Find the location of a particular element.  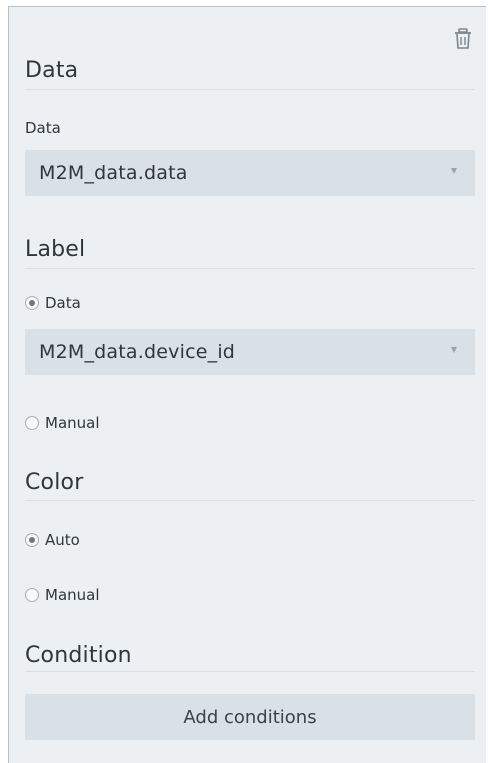

label-data-select: M2M_data.device_id is located at coordinates (250, 352).